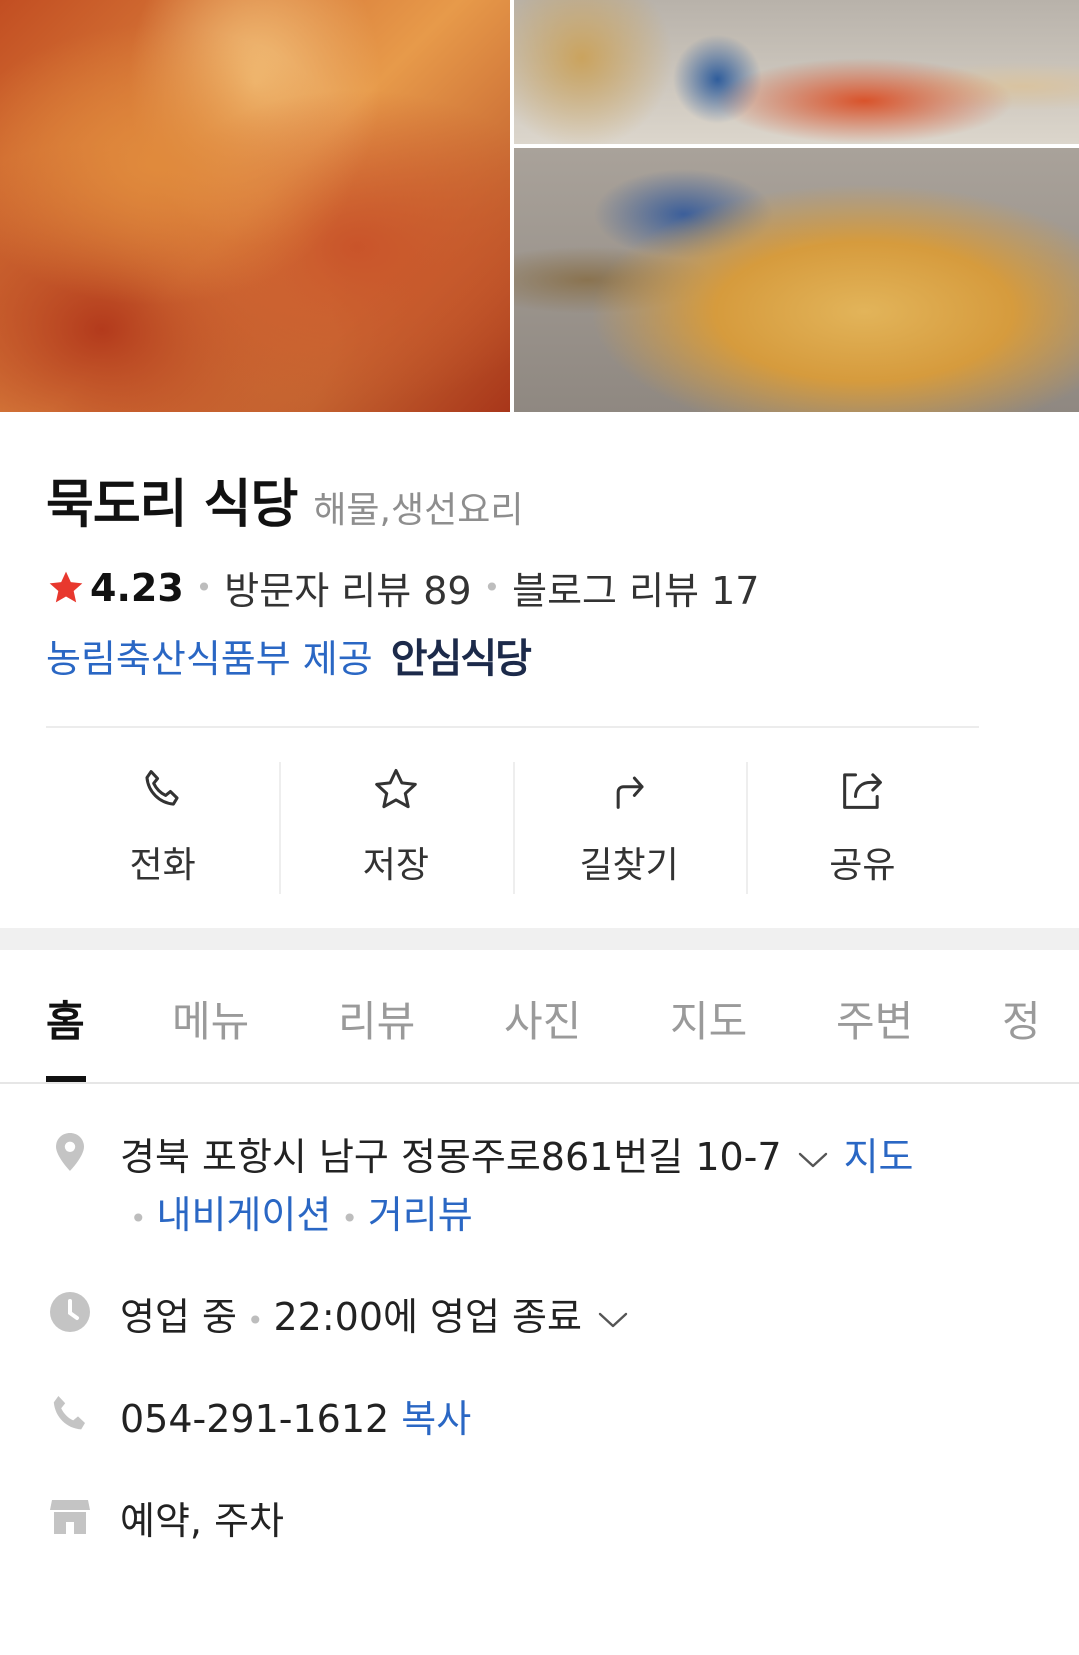  I want to click on visitor-reviews-link: 방문자 리뷰 89, so click(347, 587).